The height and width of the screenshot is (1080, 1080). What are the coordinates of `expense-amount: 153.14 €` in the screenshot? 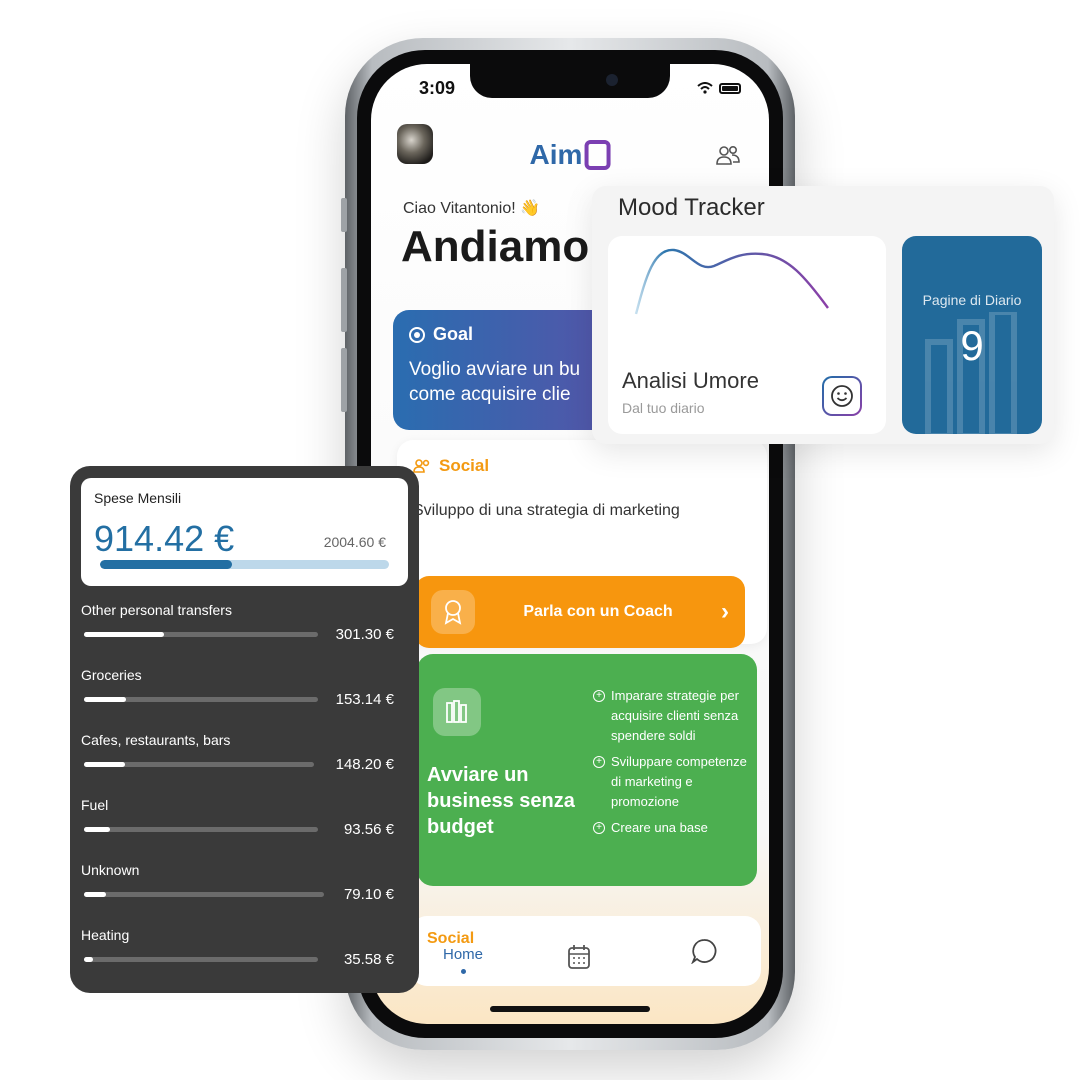 It's located at (364, 699).